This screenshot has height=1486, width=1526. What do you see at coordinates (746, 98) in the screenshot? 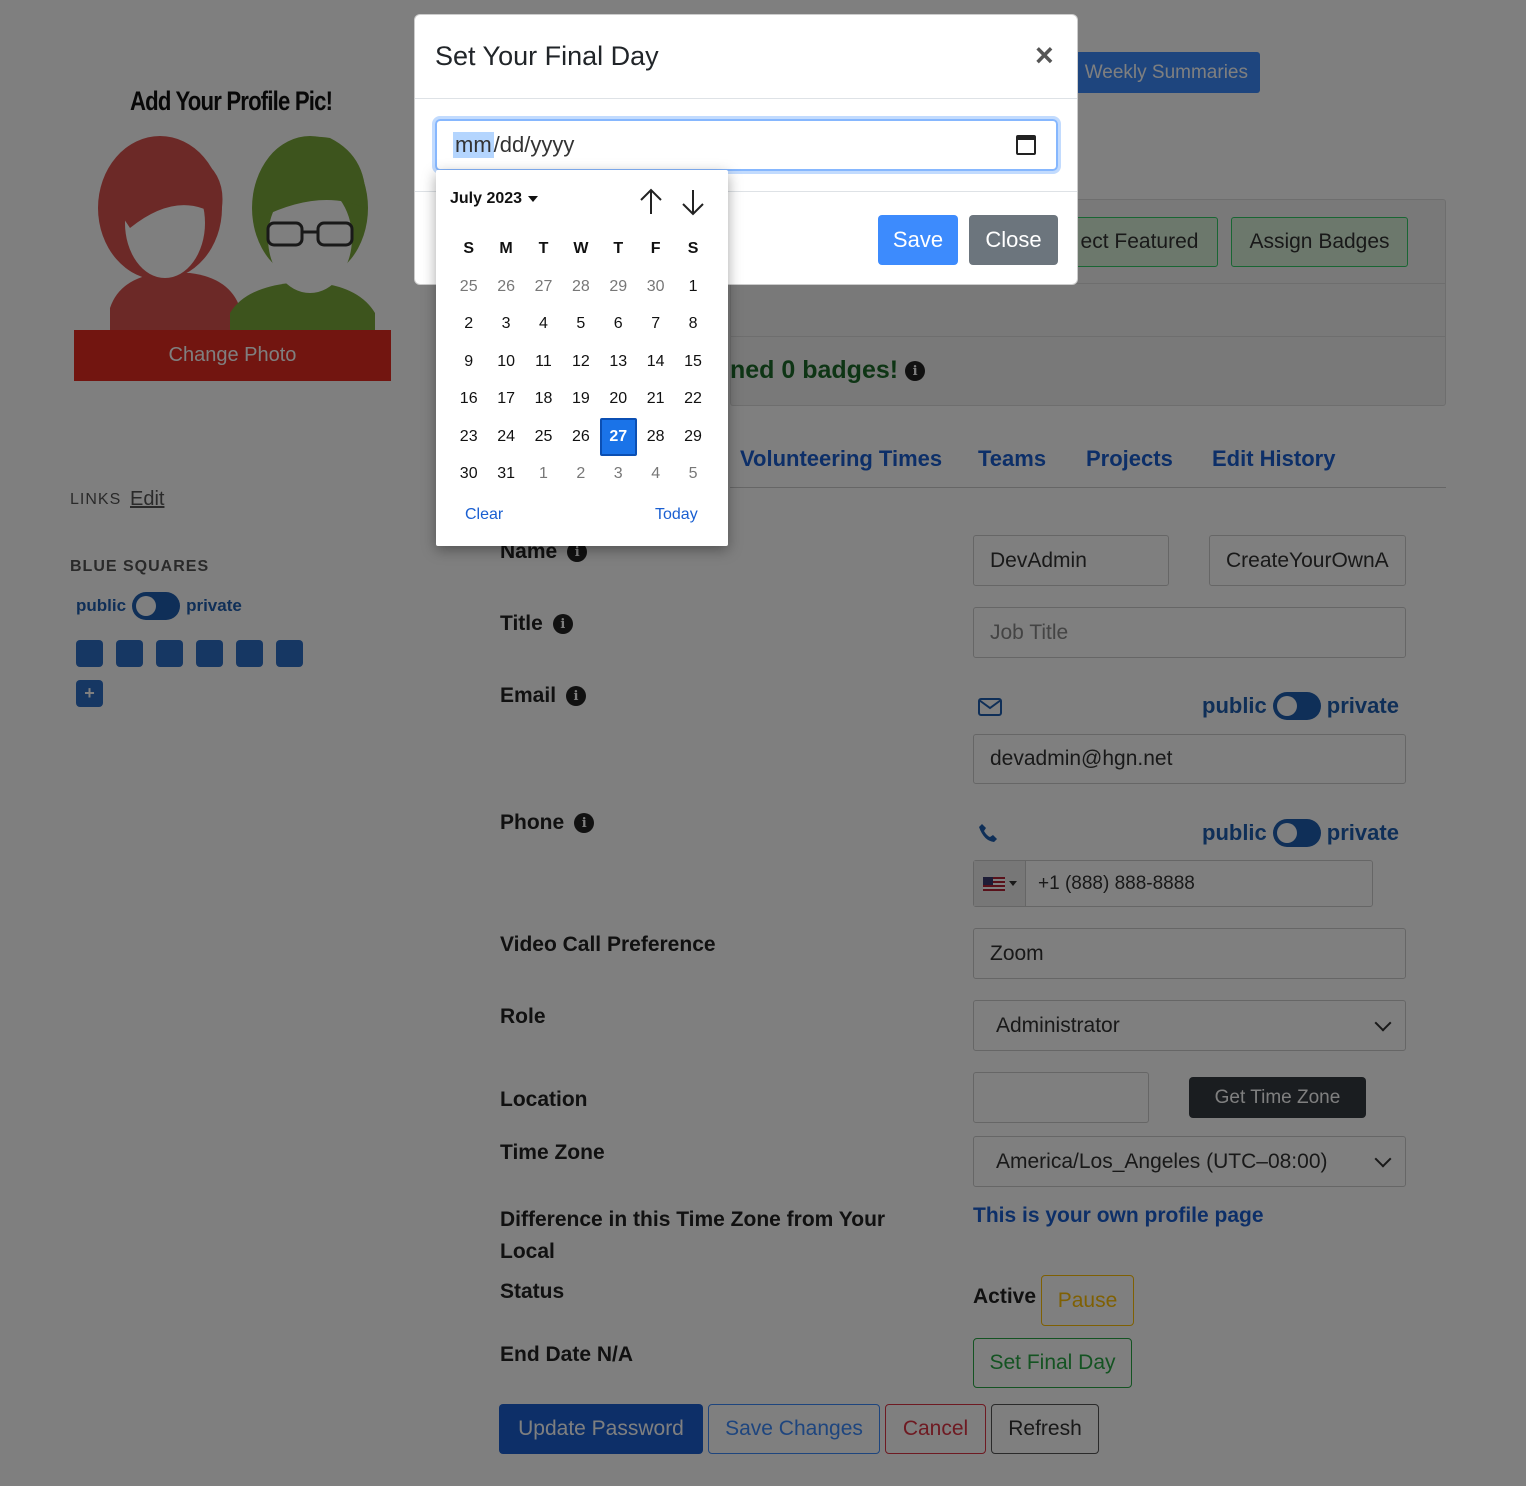
I see `modal-header-divider` at bounding box center [746, 98].